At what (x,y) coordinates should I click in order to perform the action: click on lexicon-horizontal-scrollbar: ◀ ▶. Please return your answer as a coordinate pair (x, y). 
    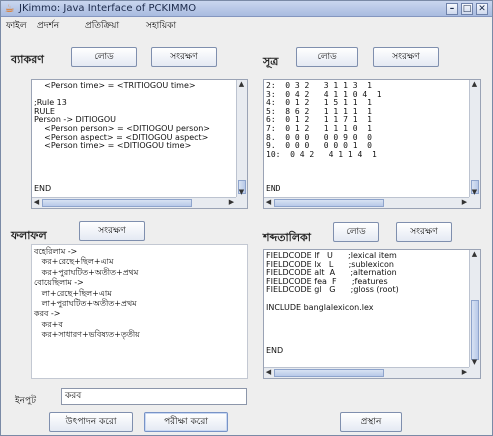
    Looking at the image, I should click on (366, 372).